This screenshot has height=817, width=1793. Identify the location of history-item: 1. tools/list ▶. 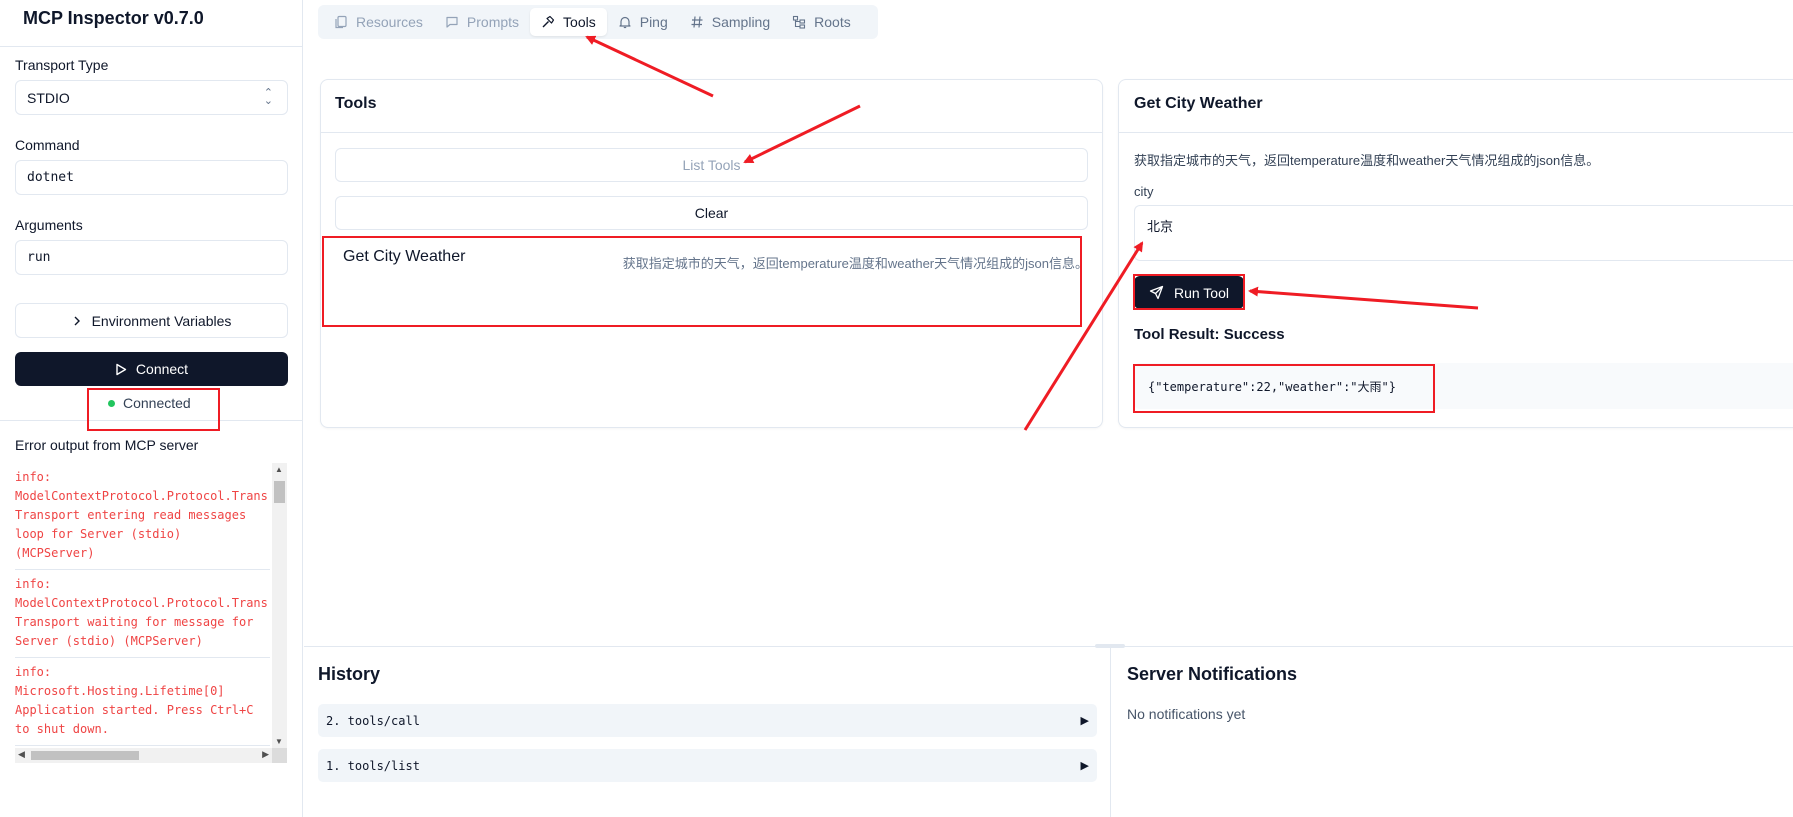
(707, 765).